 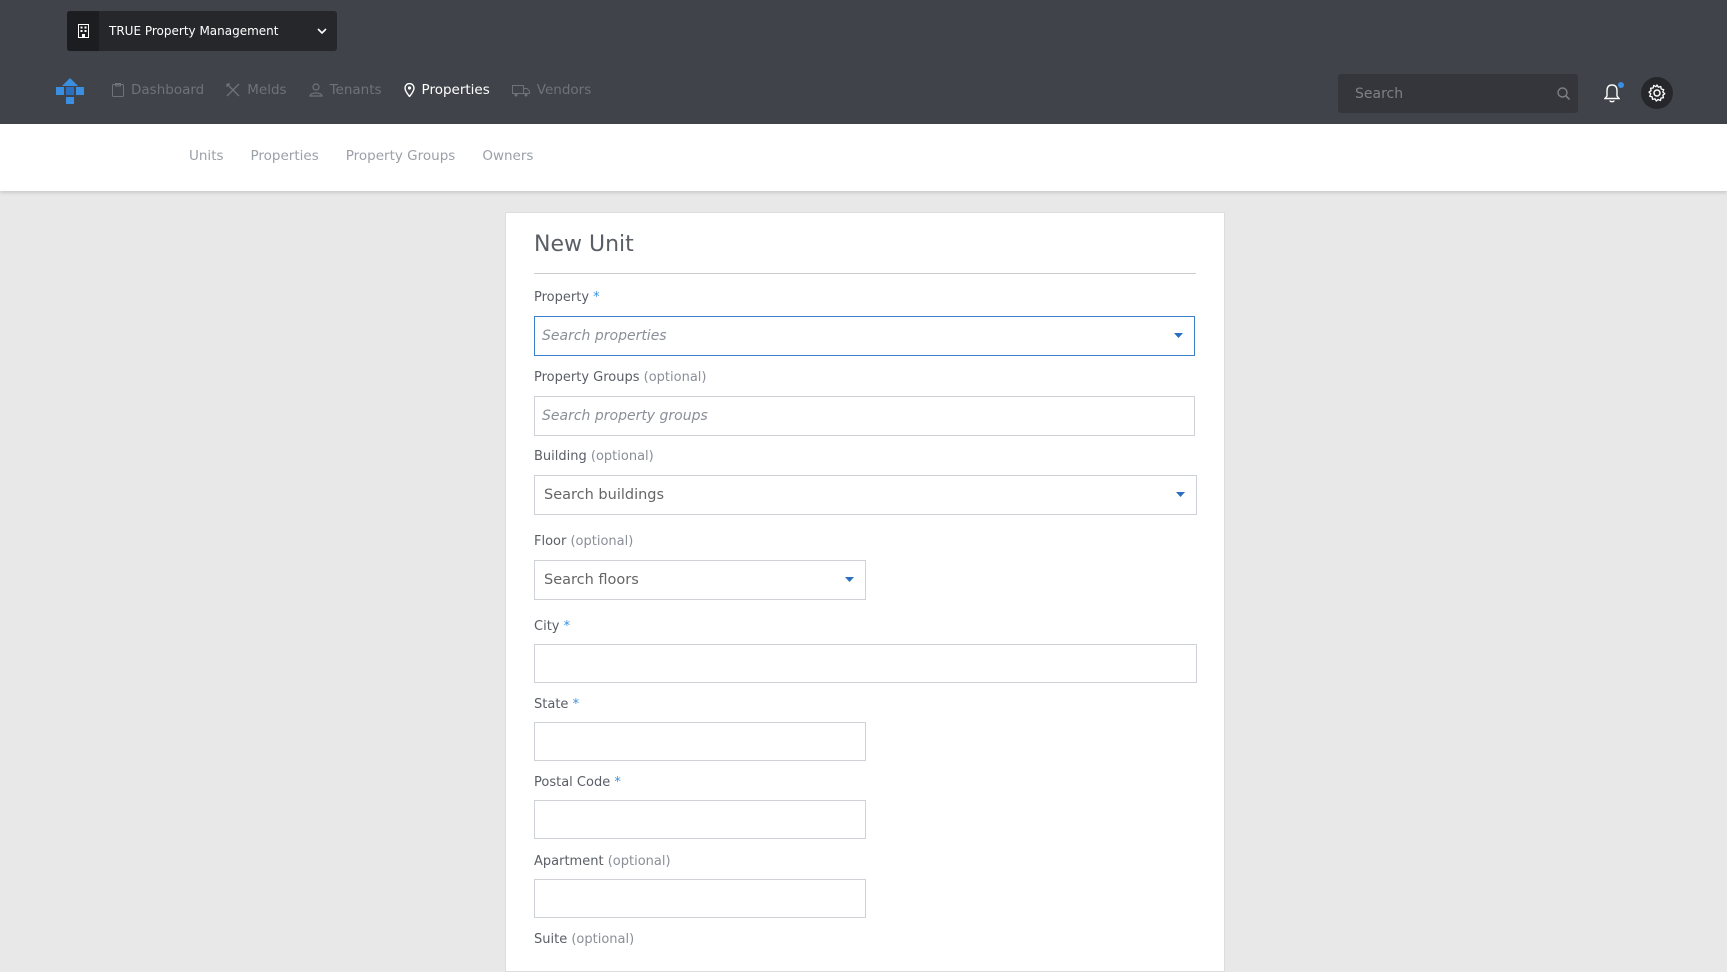 I want to click on postal-code-field, so click(x=700, y=819).